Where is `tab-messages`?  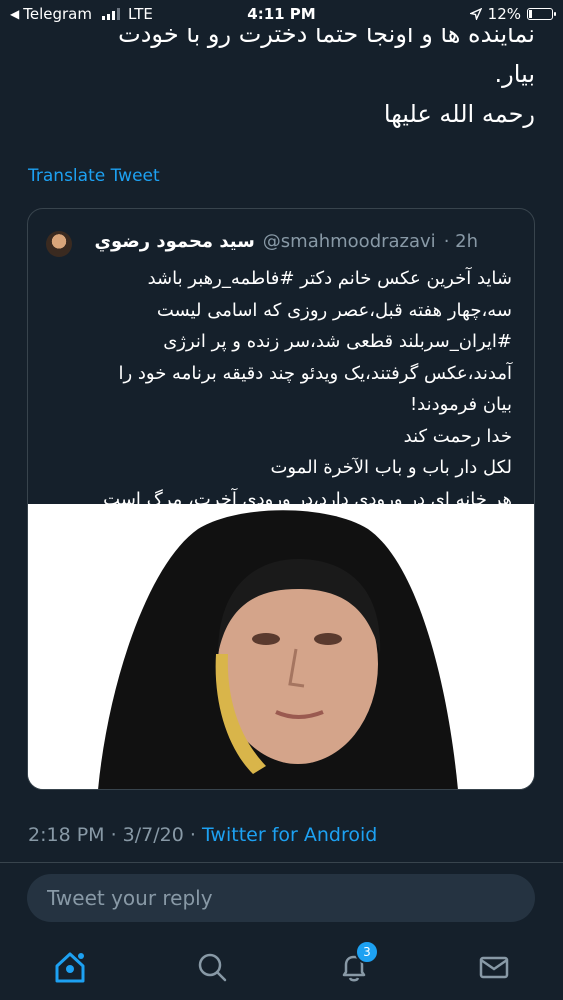
tab-messages is located at coordinates (494, 967).